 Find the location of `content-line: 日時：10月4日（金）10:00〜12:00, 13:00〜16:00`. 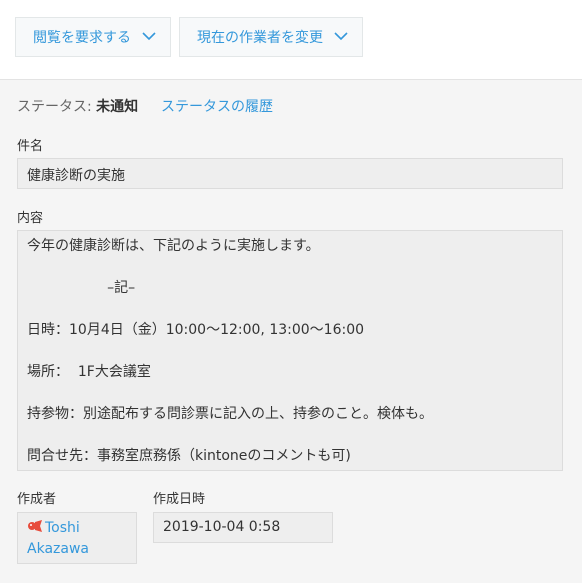

content-line: 日時：10月4日（金）10:00〜12:00, 13:00〜16:00 is located at coordinates (196, 330).